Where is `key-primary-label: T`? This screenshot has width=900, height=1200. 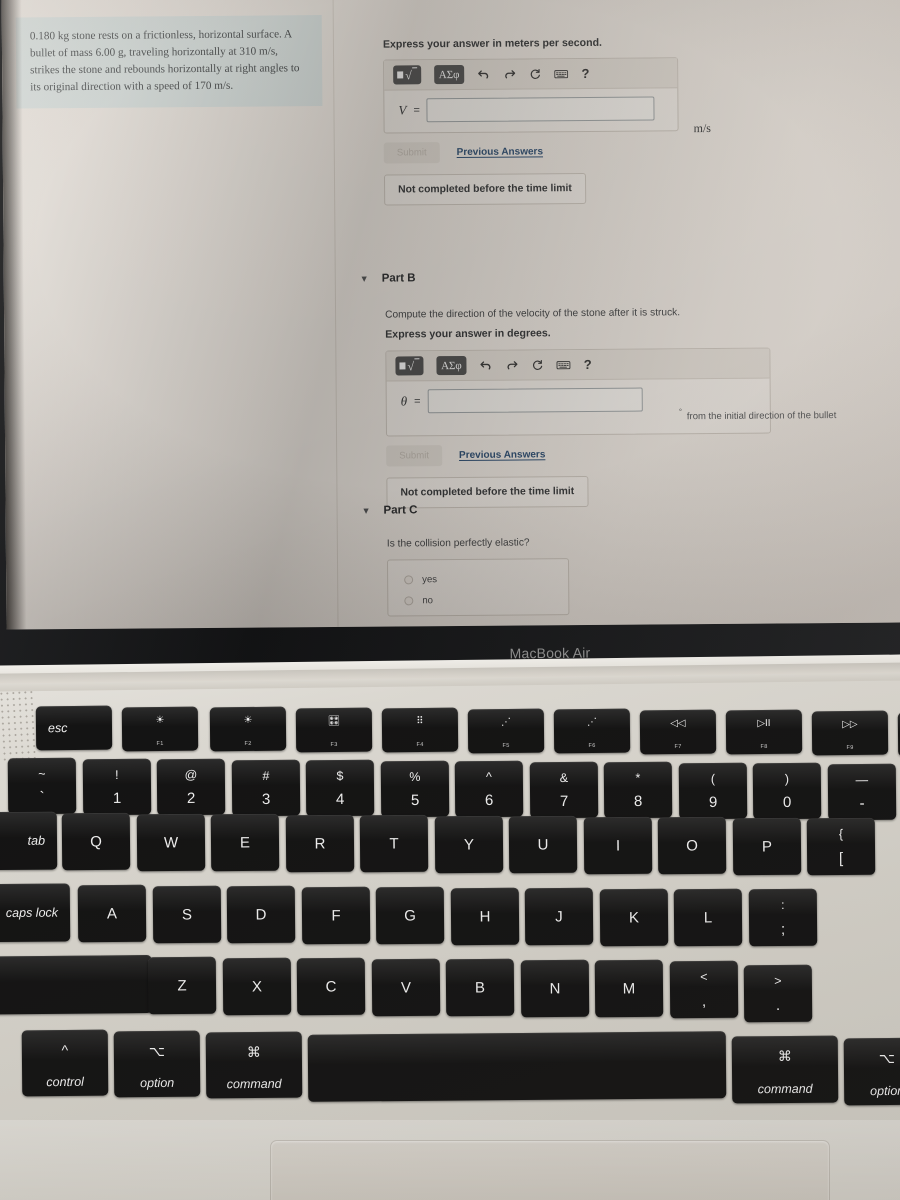
key-primary-label: T is located at coordinates (394, 843).